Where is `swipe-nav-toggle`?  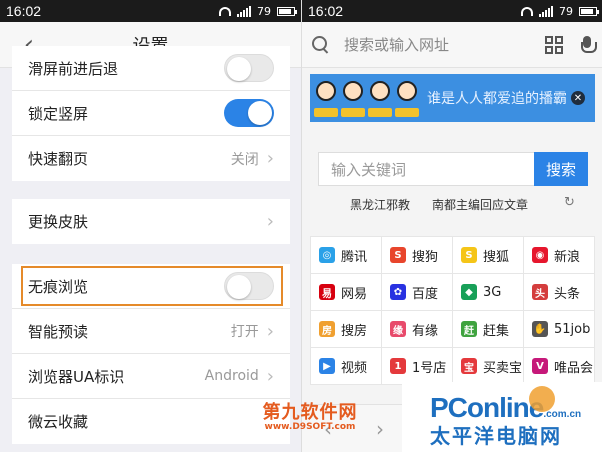
swipe-nav-toggle is located at coordinates (249, 68).